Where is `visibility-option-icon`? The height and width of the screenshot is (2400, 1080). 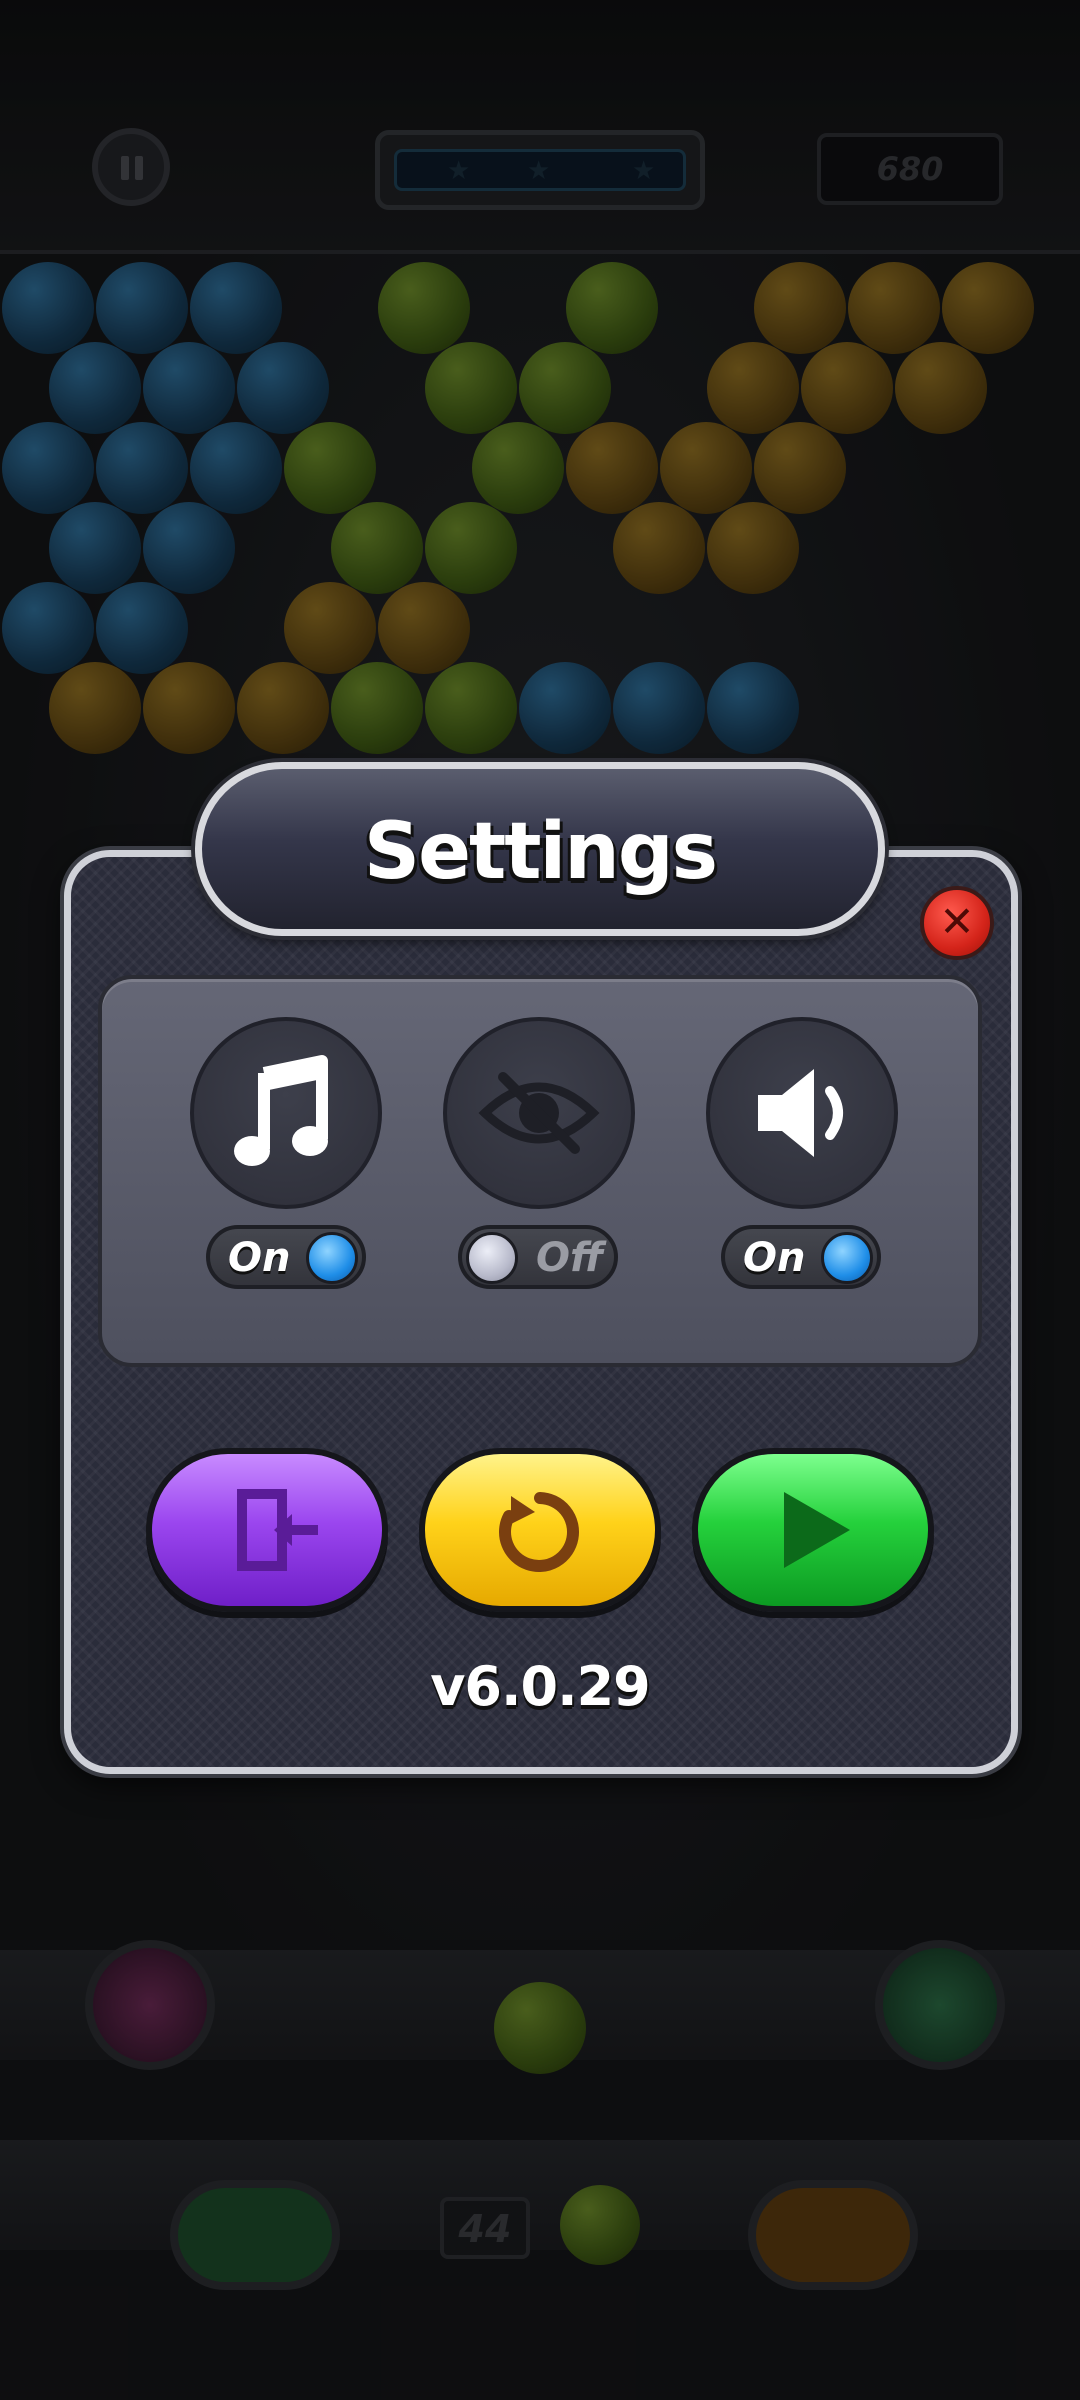 visibility-option-icon is located at coordinates (539, 1113).